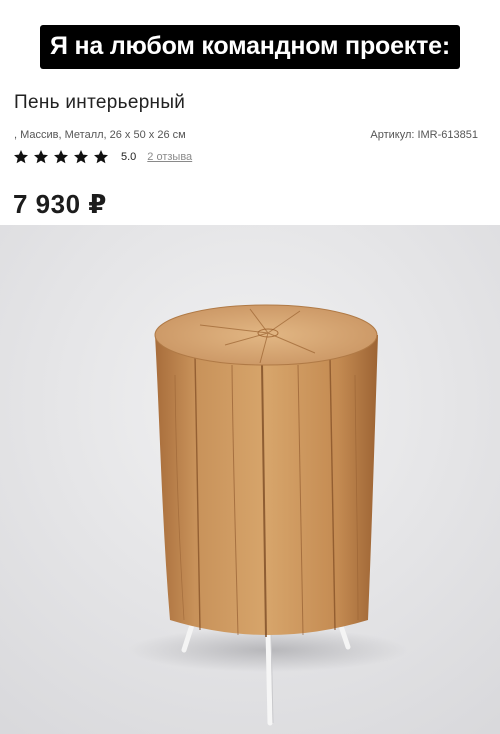 The width and height of the screenshot is (500, 734). Describe the element at coordinates (100, 135) in the screenshot. I see `product-specs: , Массив, Металл, 26 x 50 x 26 см` at that location.